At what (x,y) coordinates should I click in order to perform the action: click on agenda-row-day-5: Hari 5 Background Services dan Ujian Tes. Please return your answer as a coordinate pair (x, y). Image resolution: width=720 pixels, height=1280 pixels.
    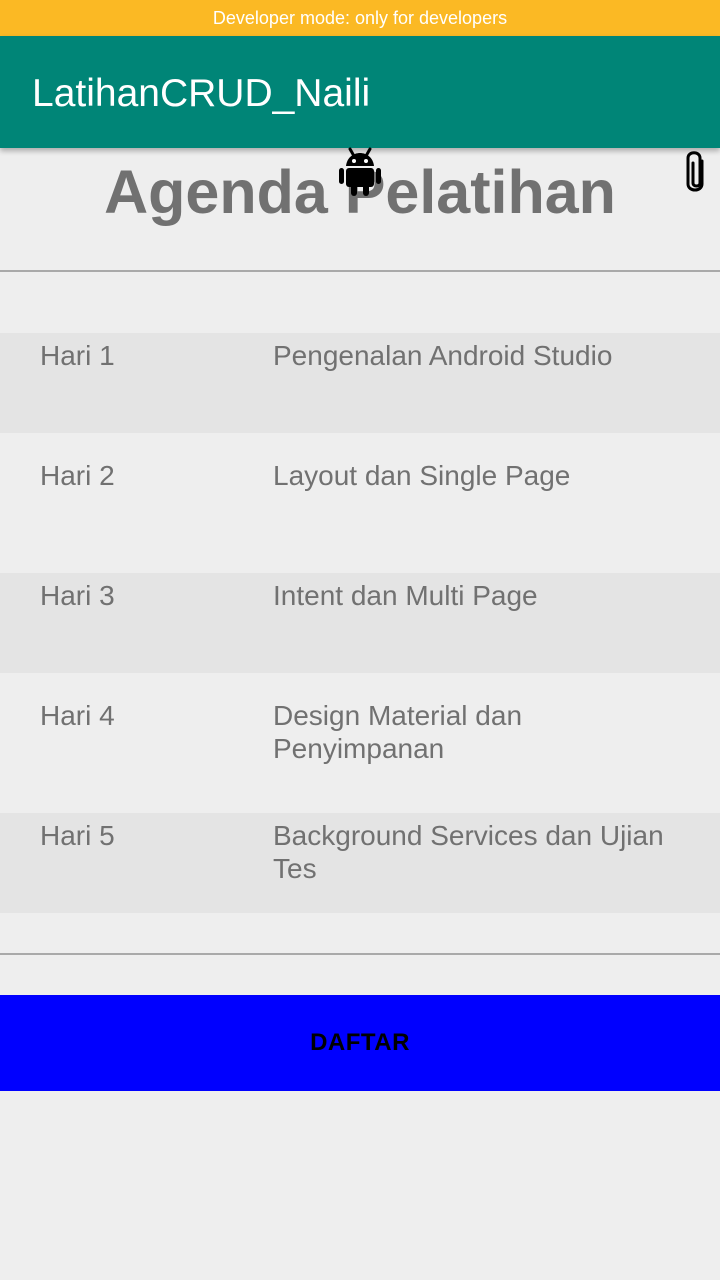
    Looking at the image, I should click on (360, 863).